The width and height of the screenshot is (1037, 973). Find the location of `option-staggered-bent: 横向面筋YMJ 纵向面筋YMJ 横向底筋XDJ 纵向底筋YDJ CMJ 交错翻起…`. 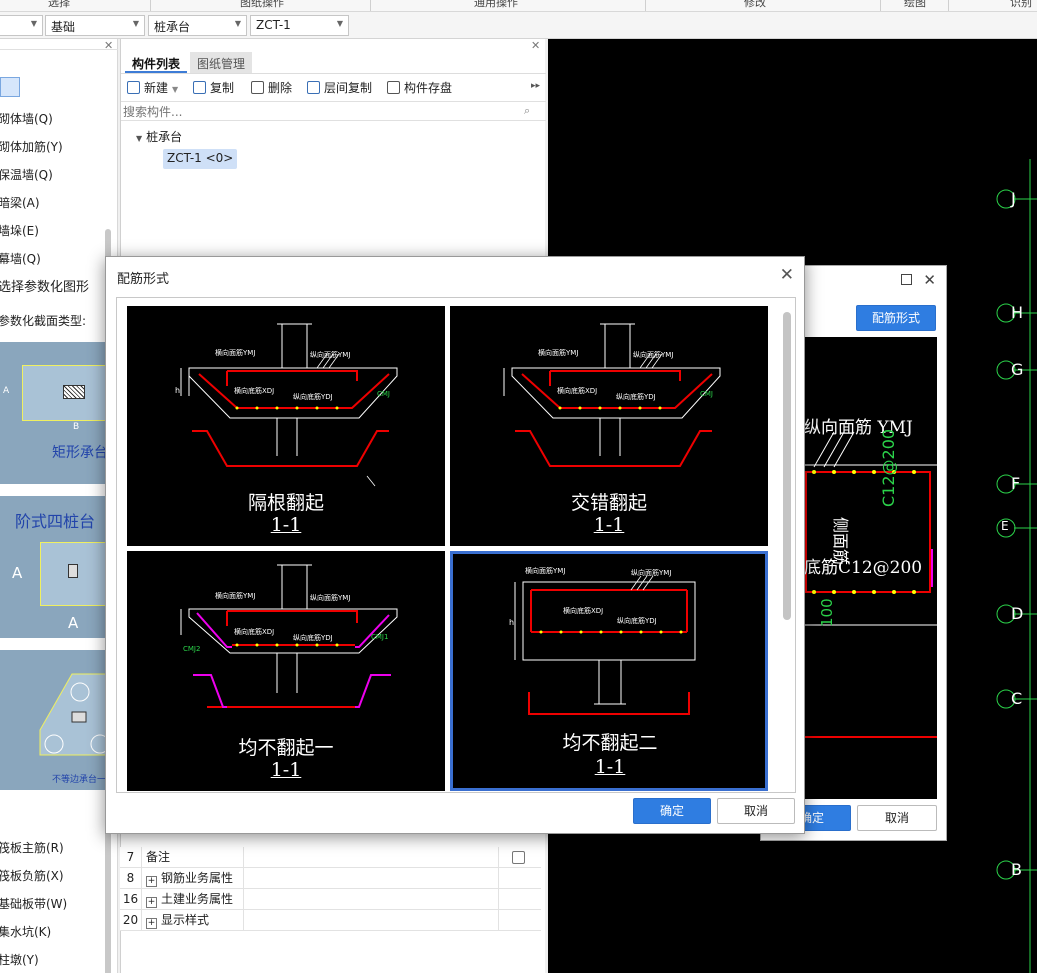

option-staggered-bent: 横向面筋YMJ 纵向面筋YMJ 横向底筋XDJ 纵向底筋YDJ CMJ 交错翻起… is located at coordinates (609, 426).